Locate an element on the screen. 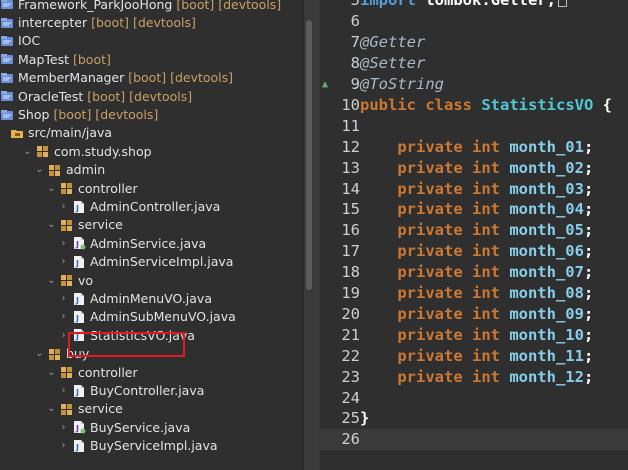  code-text: } is located at coordinates (364, 418).